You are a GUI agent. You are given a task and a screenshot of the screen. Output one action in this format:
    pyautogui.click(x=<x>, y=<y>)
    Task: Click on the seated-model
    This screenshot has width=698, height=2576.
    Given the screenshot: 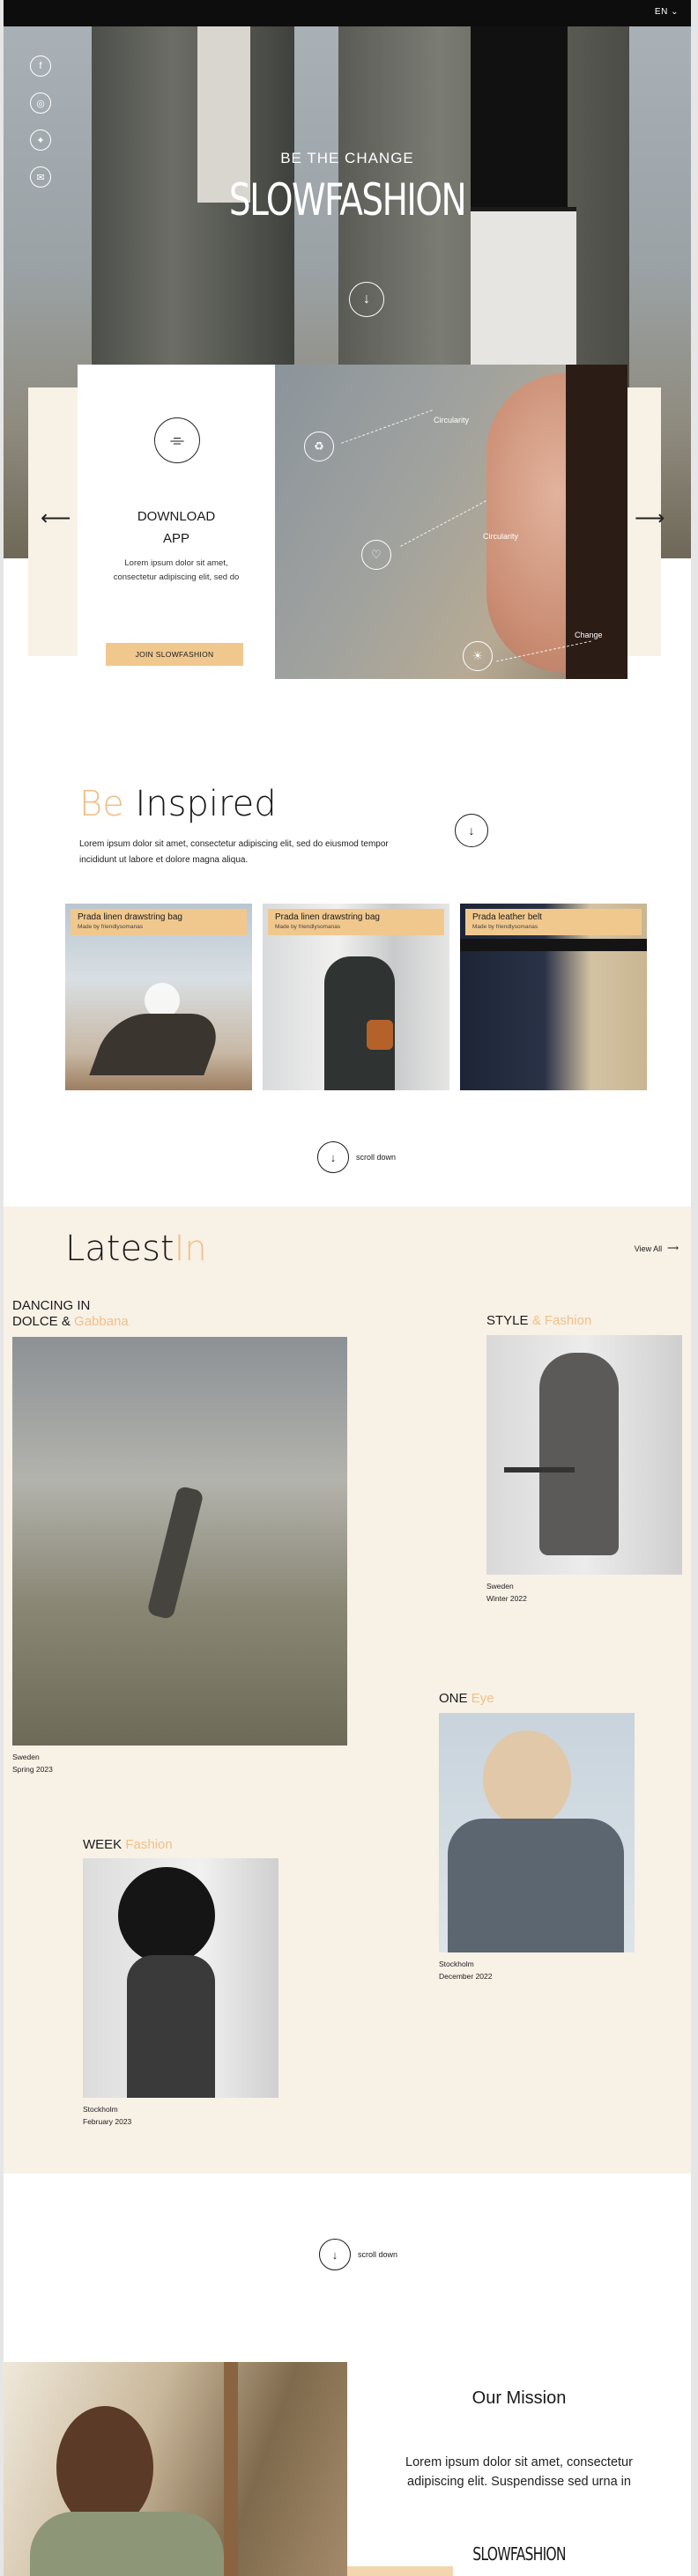 What is the action you would take?
    pyautogui.click(x=579, y=1454)
    